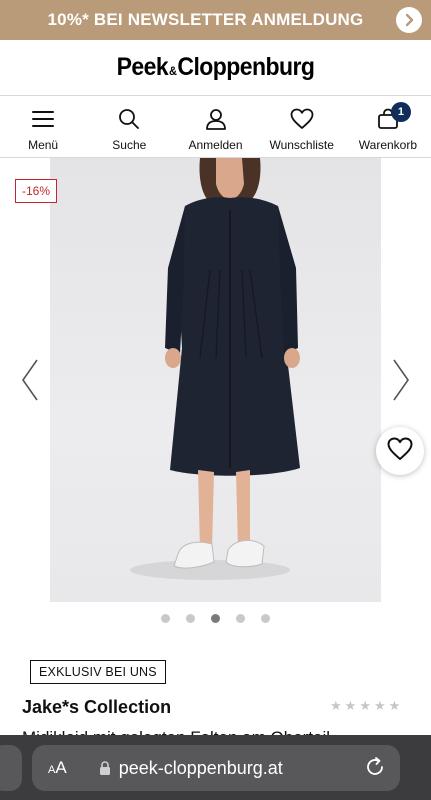  Describe the element at coordinates (43, 119) in the screenshot. I see `hamburger-menu-icon` at that location.